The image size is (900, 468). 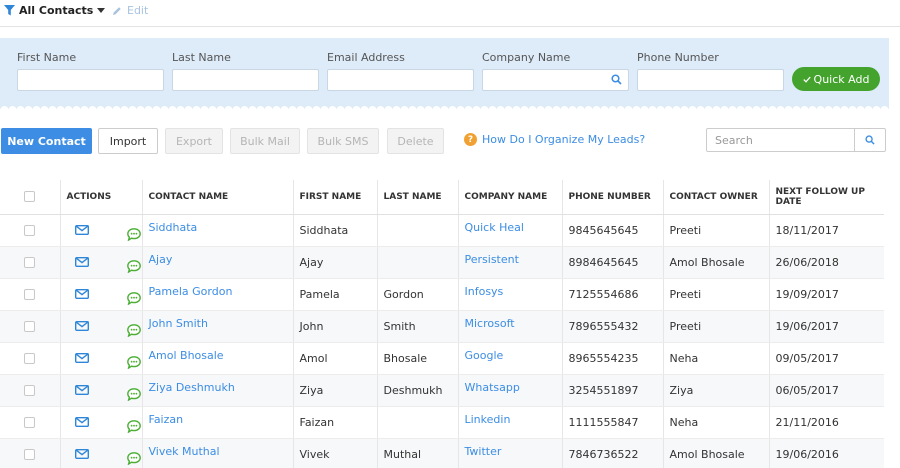 I want to click on contact-name-cell: Pamela Gordon, so click(x=217, y=294).